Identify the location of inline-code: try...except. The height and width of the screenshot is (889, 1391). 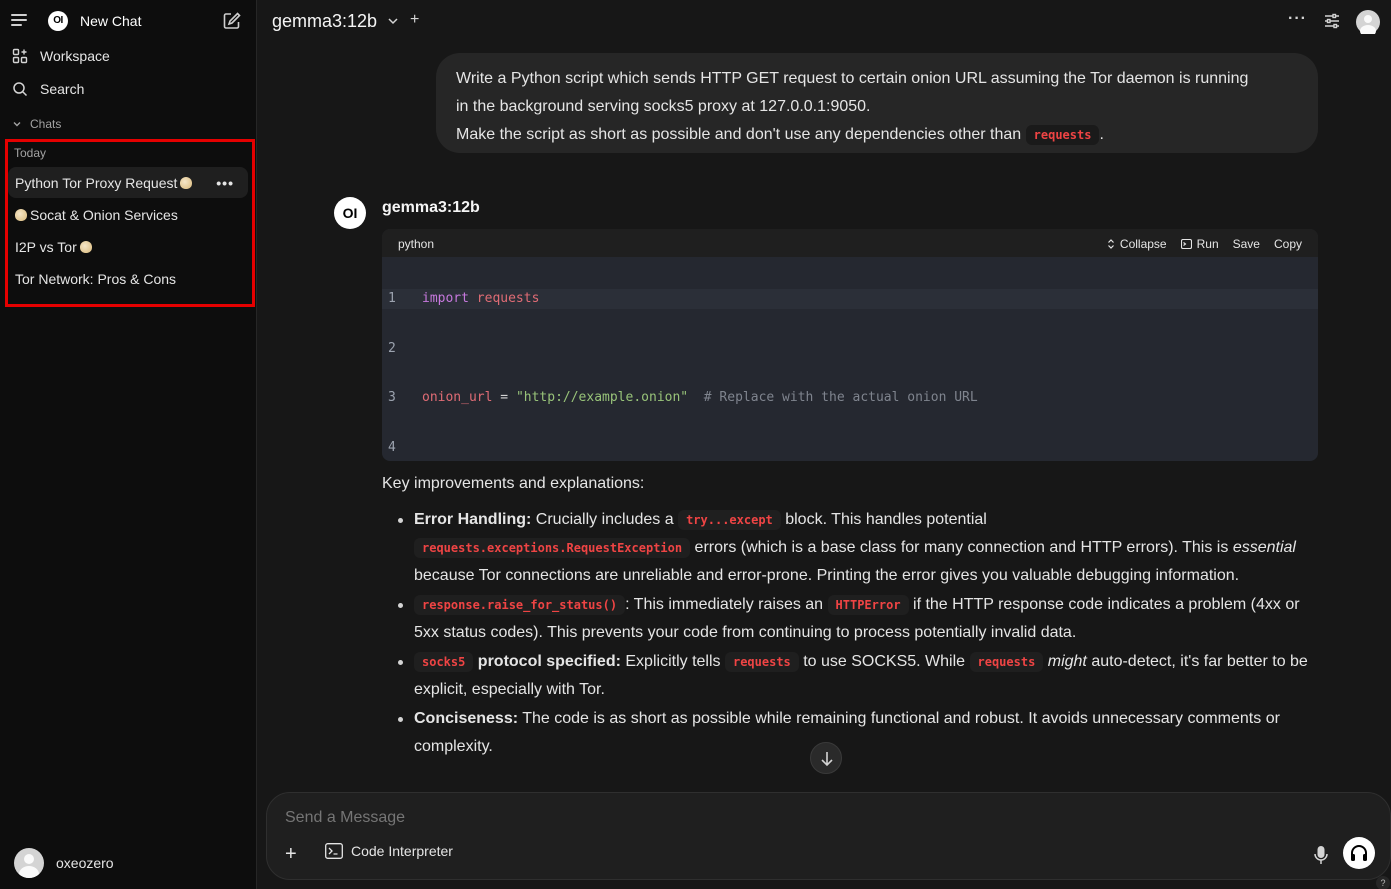
(729, 520).